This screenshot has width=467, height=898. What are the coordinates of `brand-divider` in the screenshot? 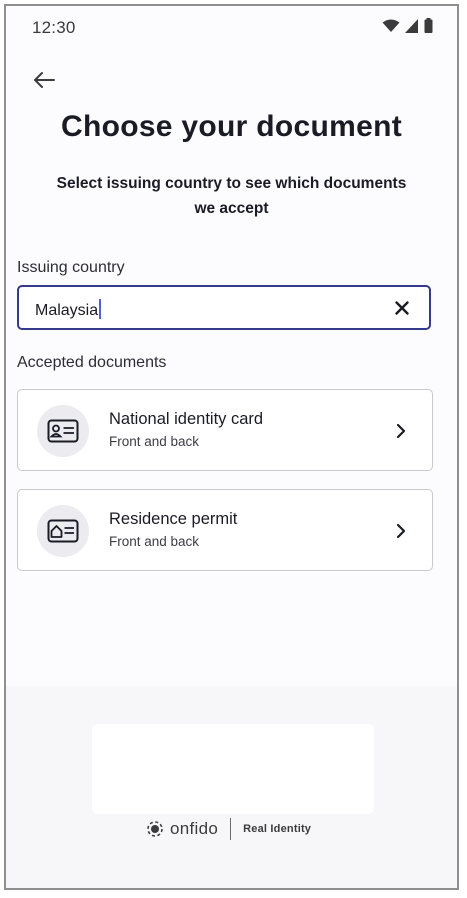 It's located at (231, 829).